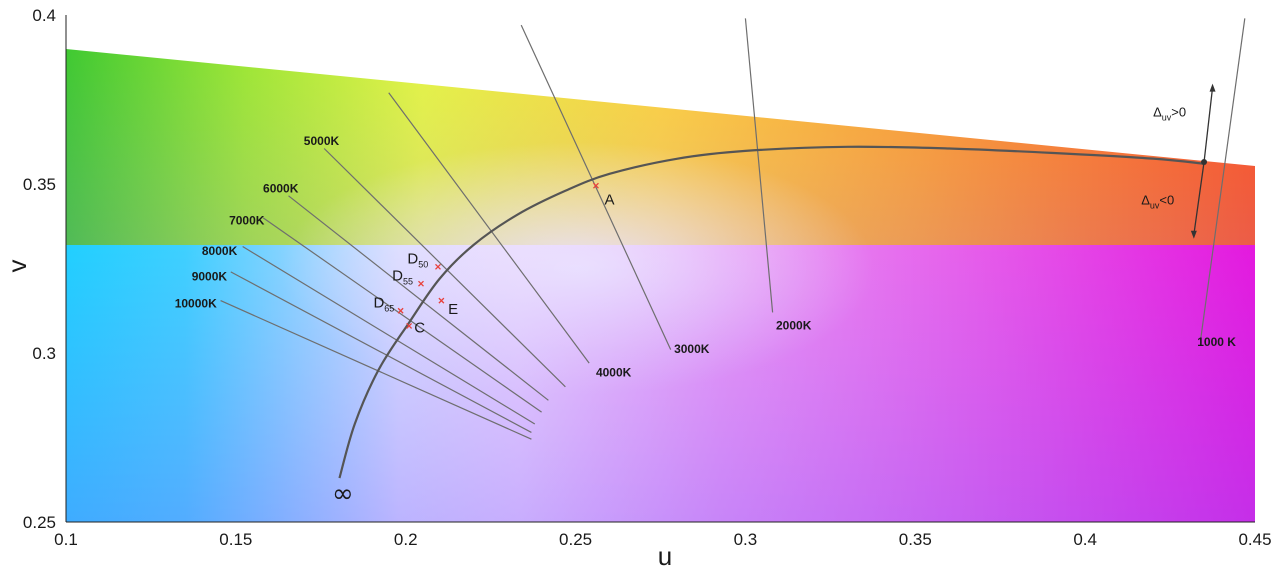  I want to click on x-tick-label: 0.1, so click(66, 539).